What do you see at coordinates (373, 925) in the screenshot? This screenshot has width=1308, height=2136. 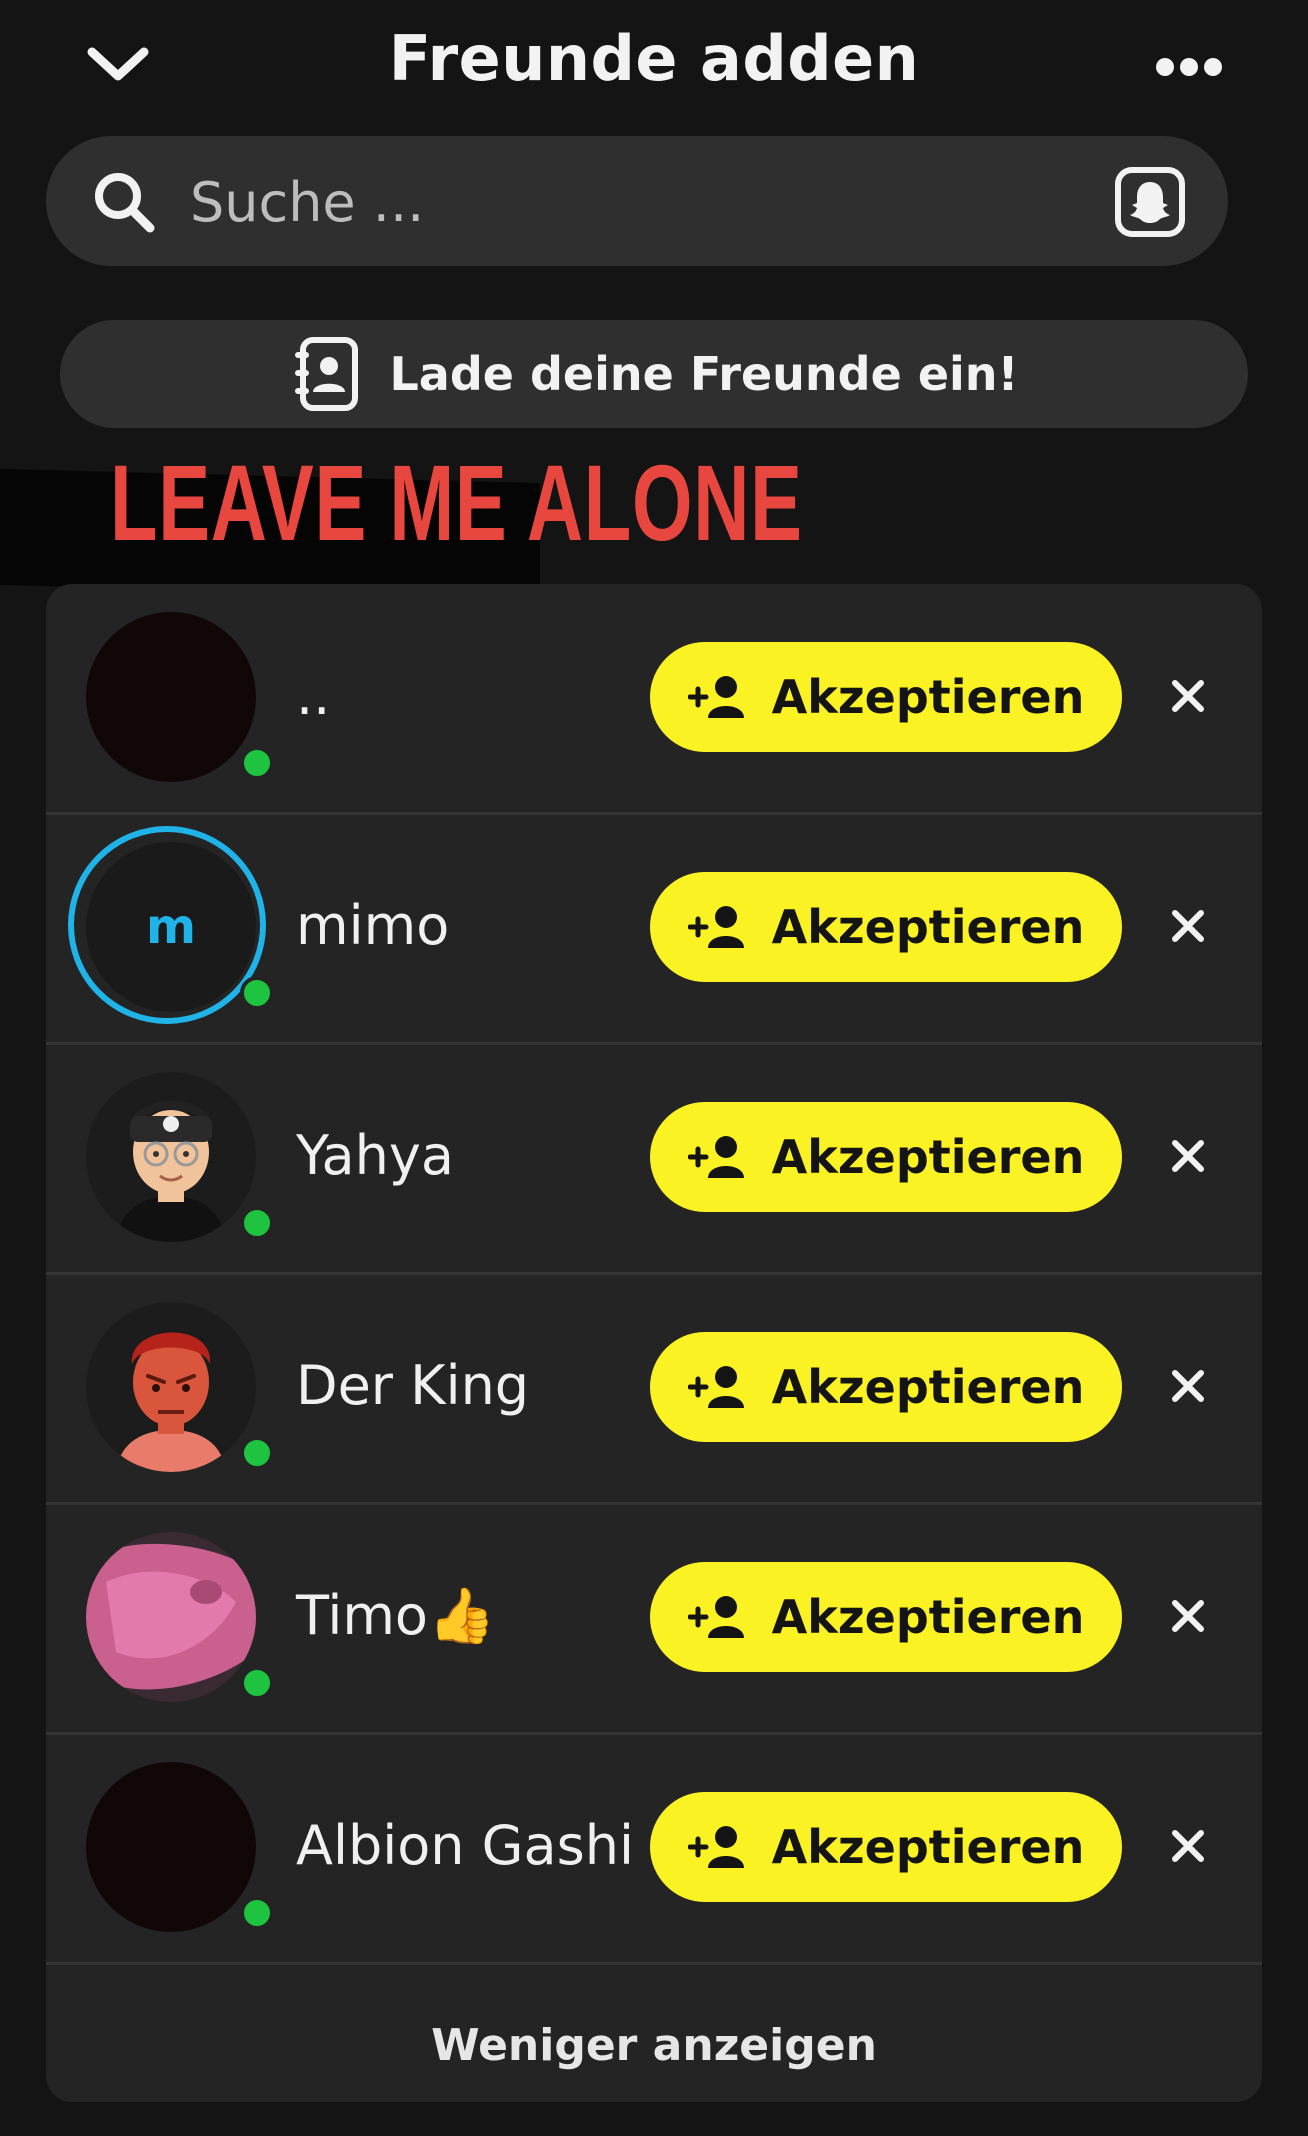 I see `friend-name: mimo` at bounding box center [373, 925].